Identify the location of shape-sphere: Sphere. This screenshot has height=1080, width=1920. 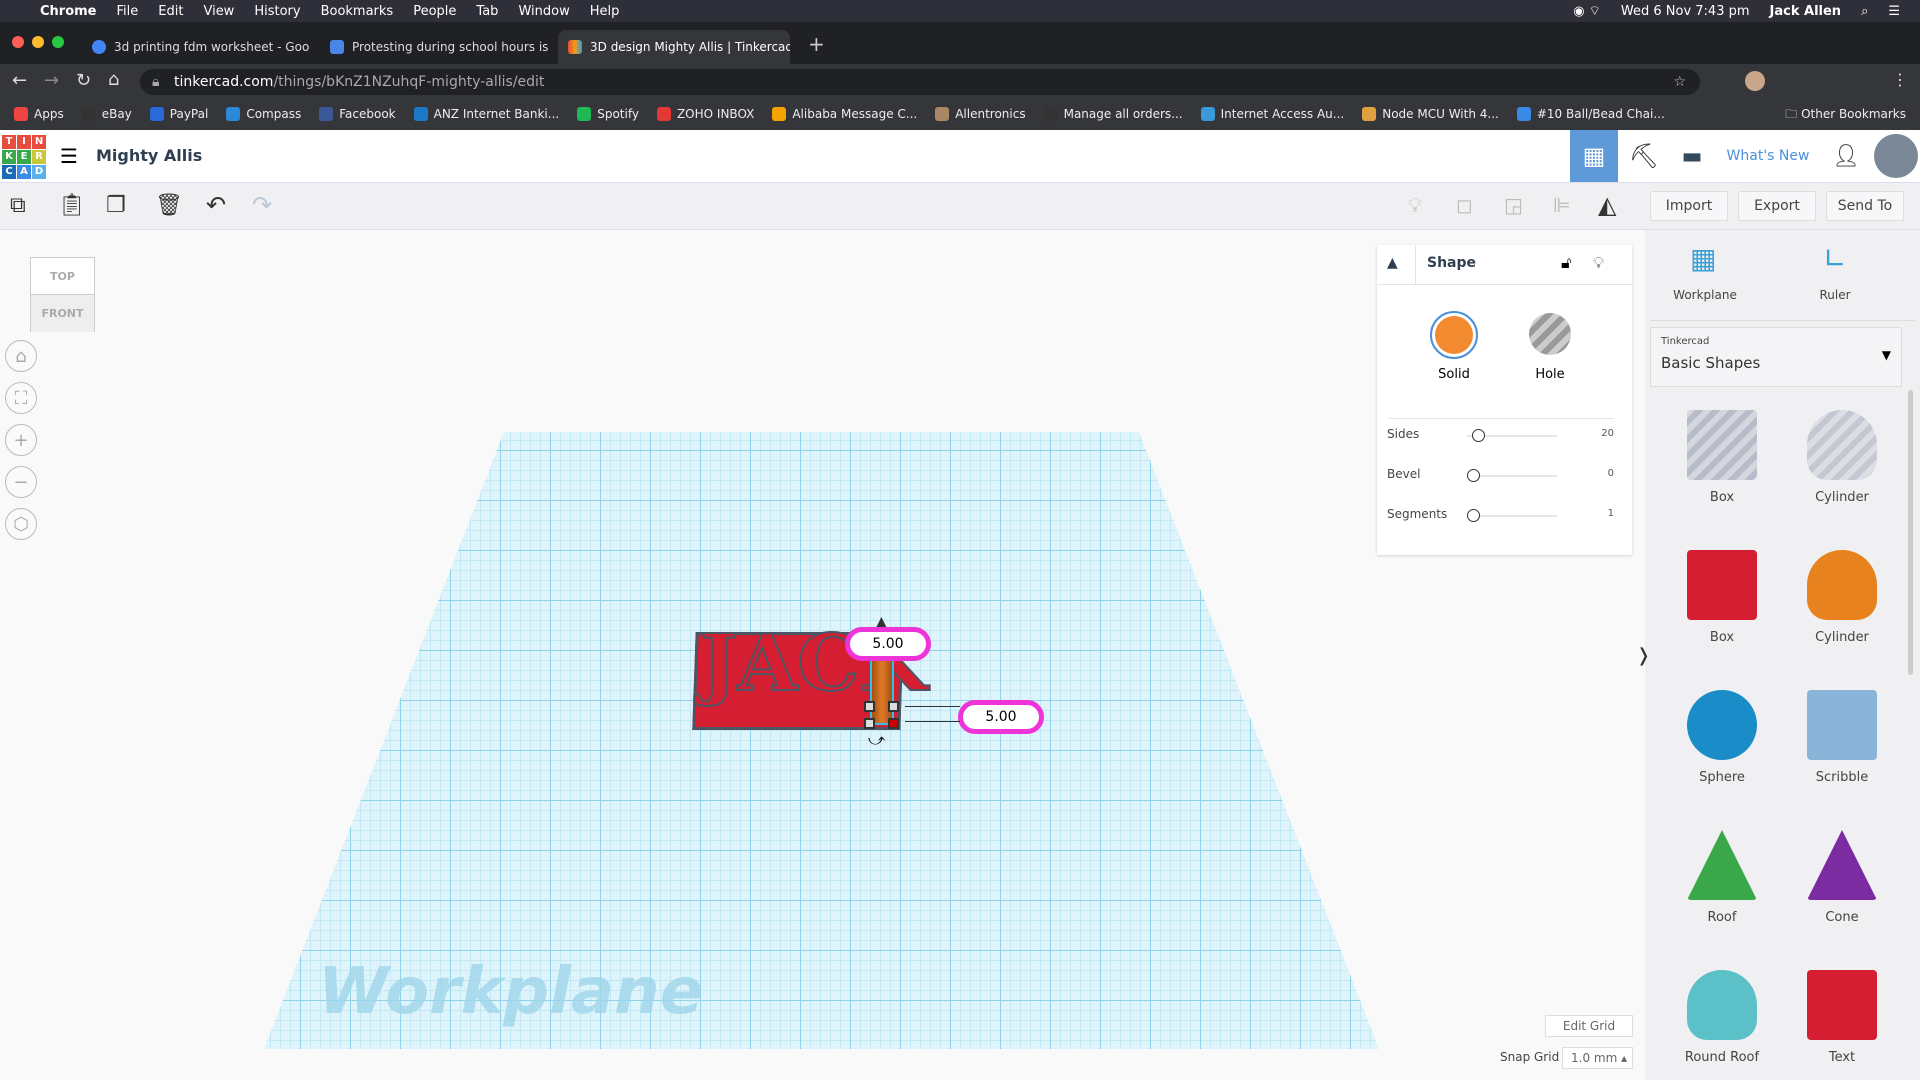
(1722, 737).